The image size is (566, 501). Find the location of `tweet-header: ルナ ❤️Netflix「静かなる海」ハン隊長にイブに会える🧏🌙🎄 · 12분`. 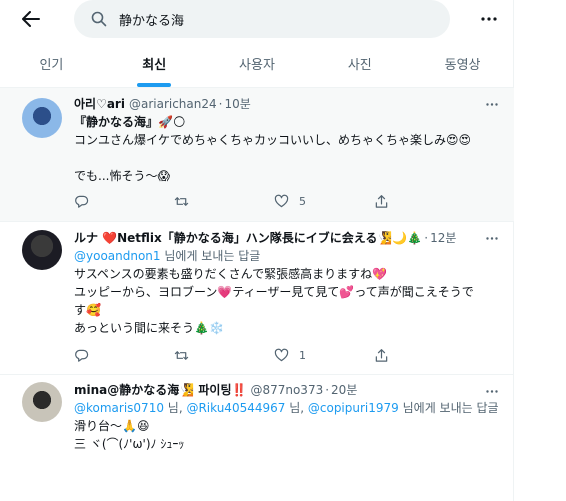

tweet-header: ルナ ❤️Netflix「静かなる海」ハン隊長にイブに会える🧏🌙🎄 · 12분 is located at coordinates (288, 238).